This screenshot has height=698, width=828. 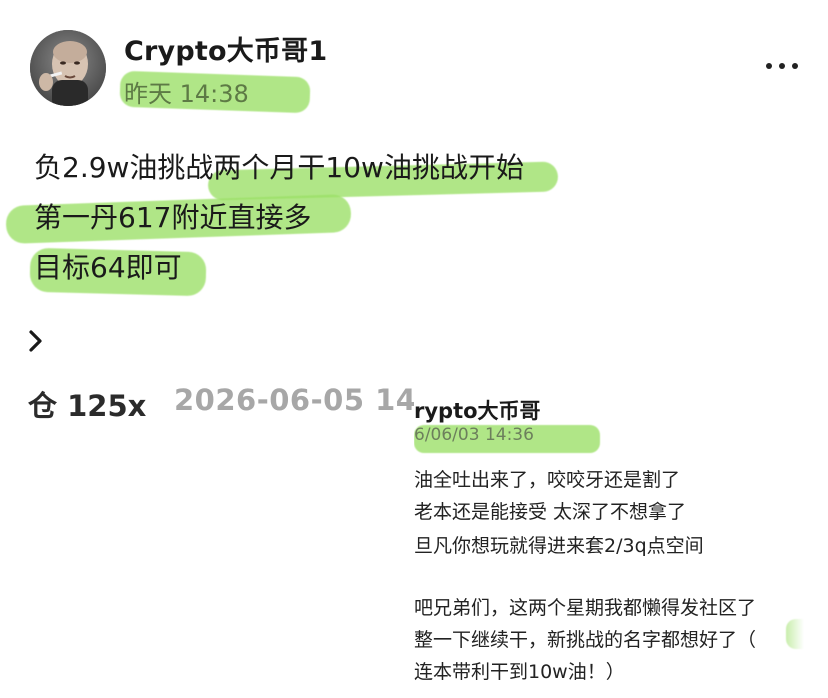 I want to click on post-line-1: 负2.9w油挑战两个月干10w油挑战开始, so click(x=279, y=167).